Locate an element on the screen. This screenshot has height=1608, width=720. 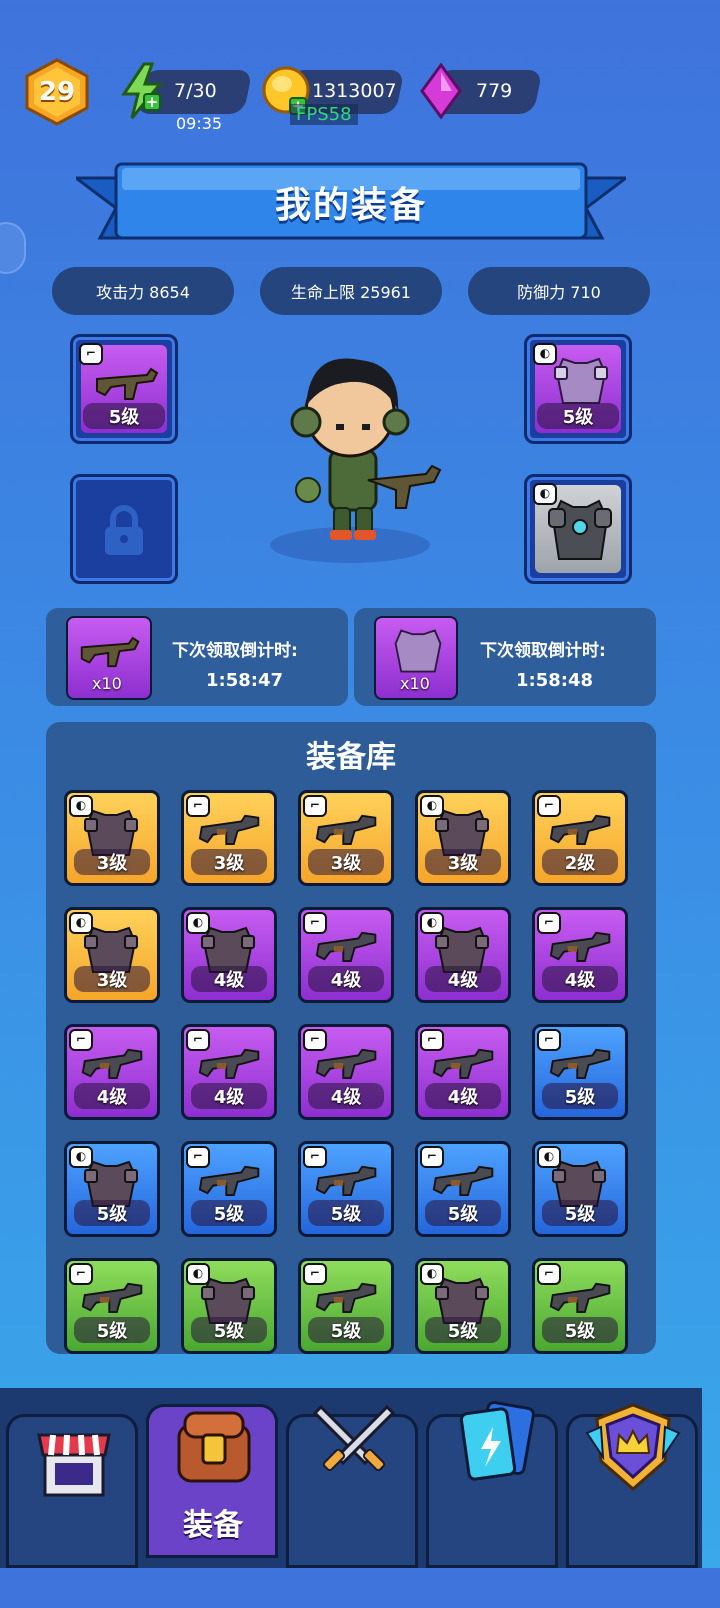
hero-character is located at coordinates (356, 460).